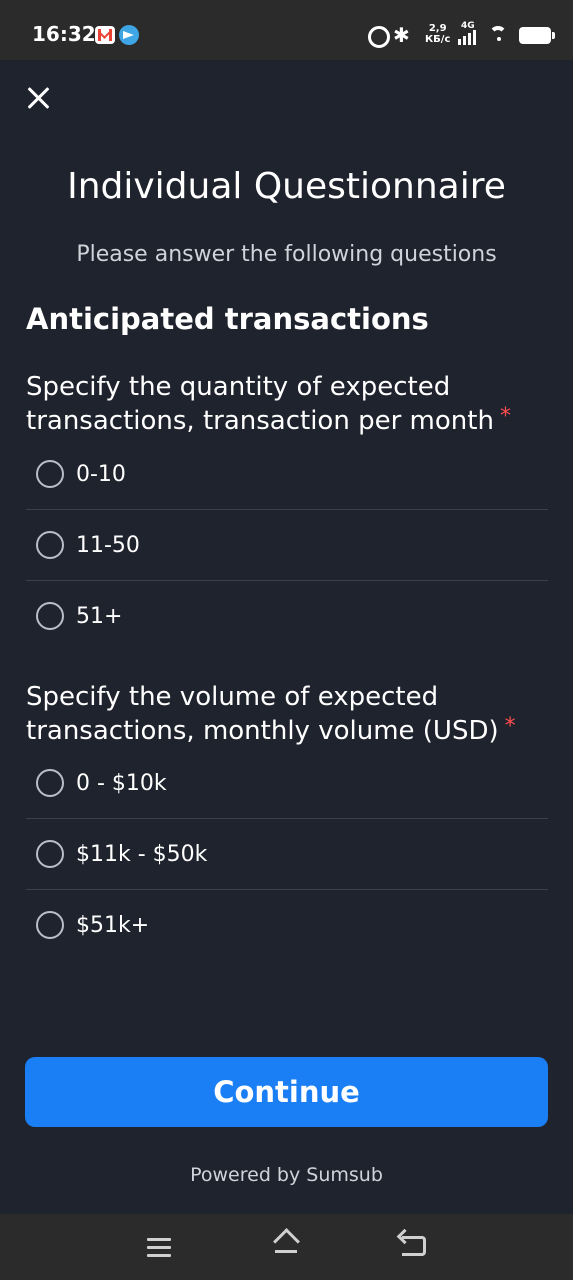 The height and width of the screenshot is (1280, 573). I want to click on alarm-icon, so click(379, 37).